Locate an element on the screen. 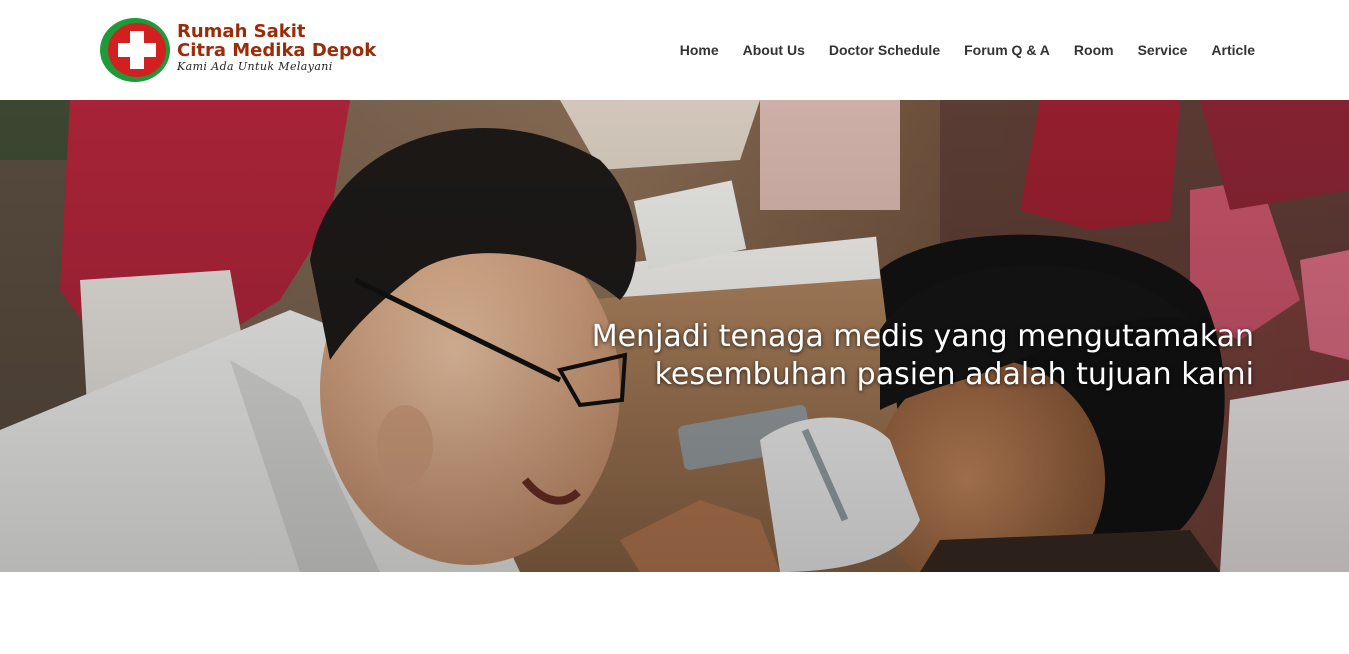 The width and height of the screenshot is (1349, 654). nav-item-forum-qa: Forum Q & A is located at coordinates (1007, 50).